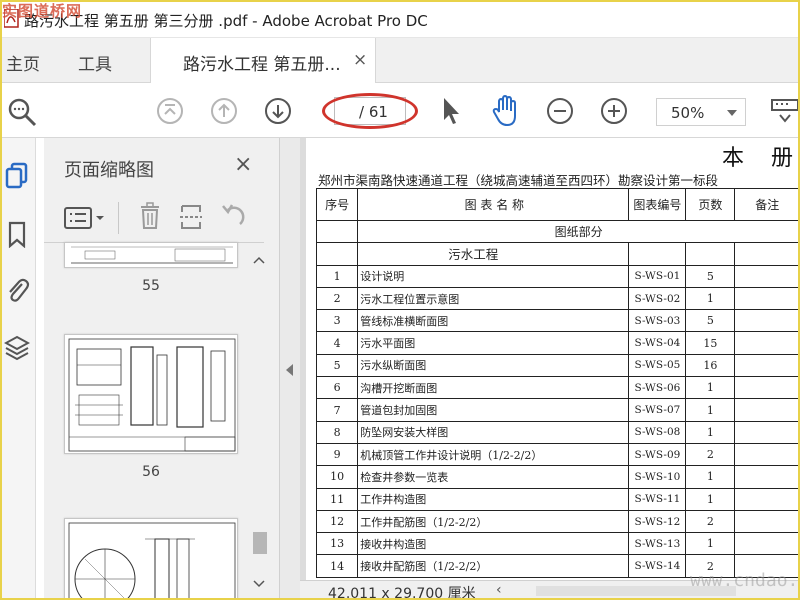 This screenshot has width=800, height=600. I want to click on table-row: 5 污水纵断面图 S-WS-05 16, so click(557, 365).